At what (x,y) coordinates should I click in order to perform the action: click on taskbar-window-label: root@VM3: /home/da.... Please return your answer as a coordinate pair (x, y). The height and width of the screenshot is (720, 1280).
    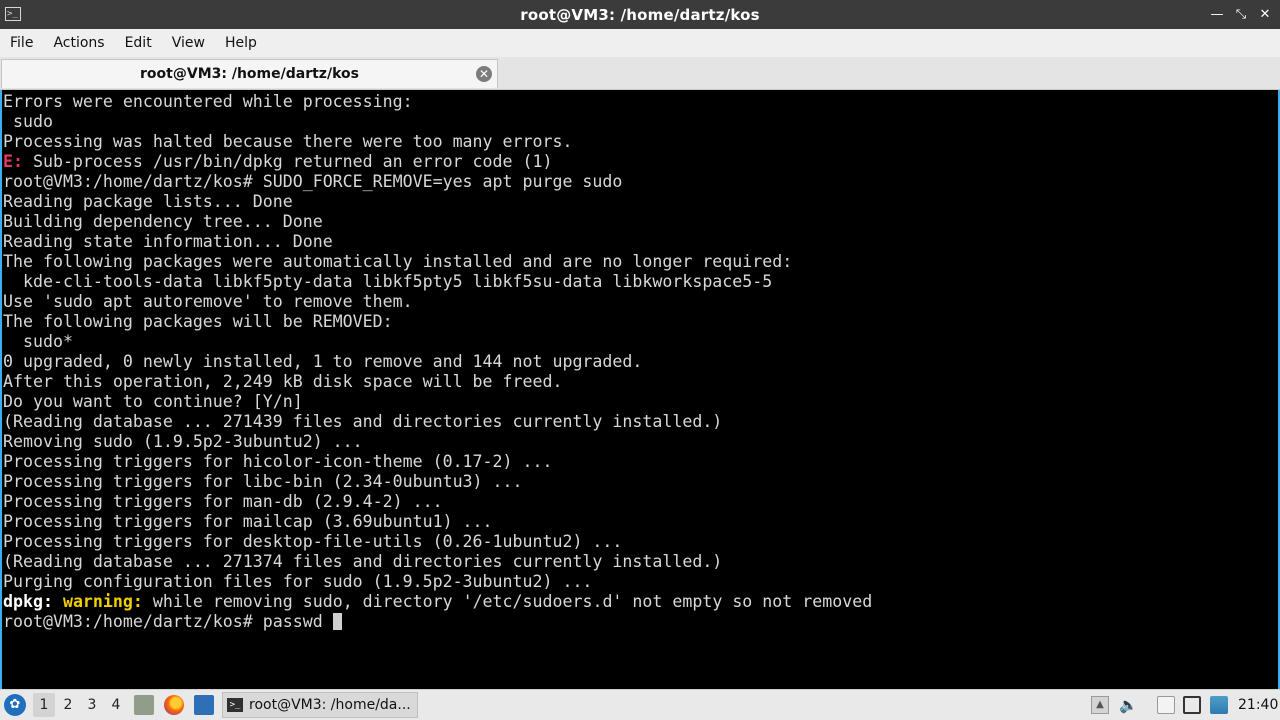
    Looking at the image, I should click on (330, 705).